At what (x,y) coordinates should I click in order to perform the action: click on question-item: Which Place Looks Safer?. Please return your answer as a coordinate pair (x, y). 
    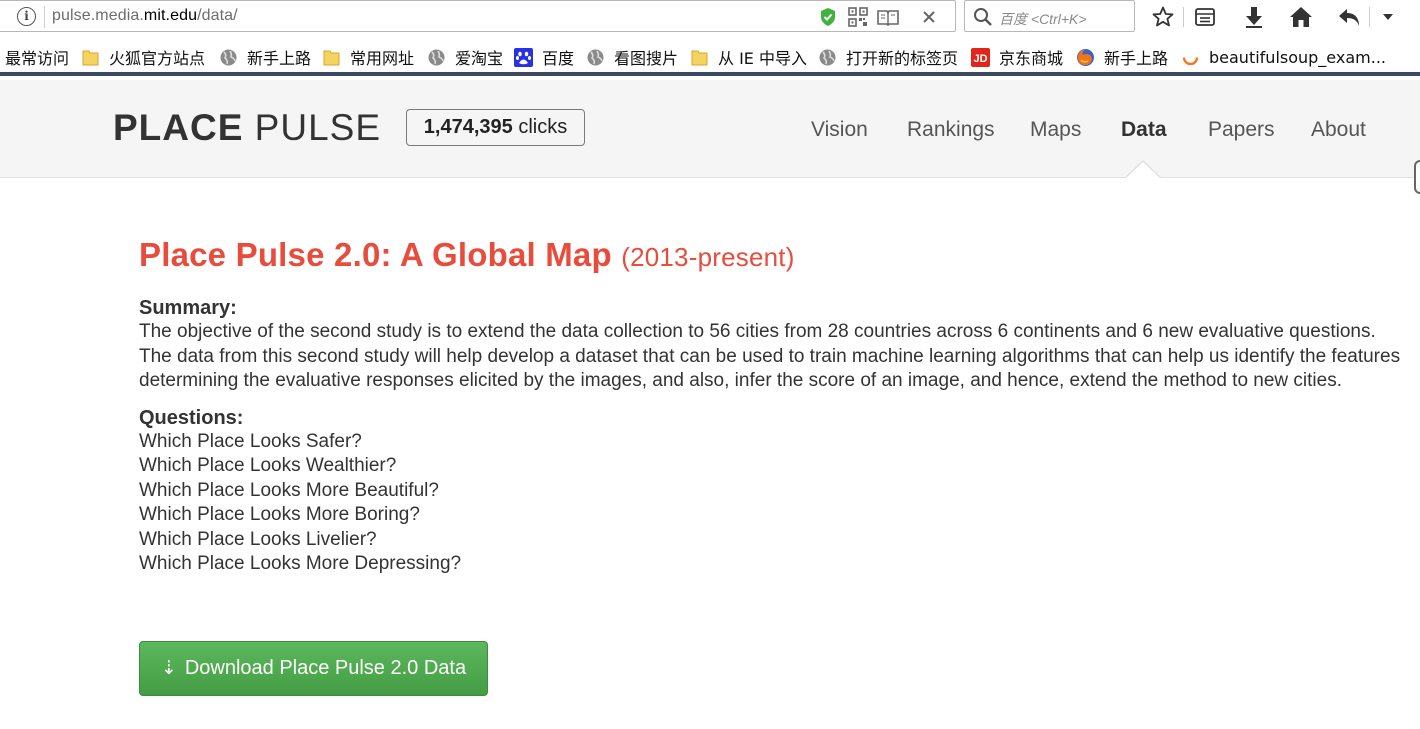
    Looking at the image, I should click on (250, 441).